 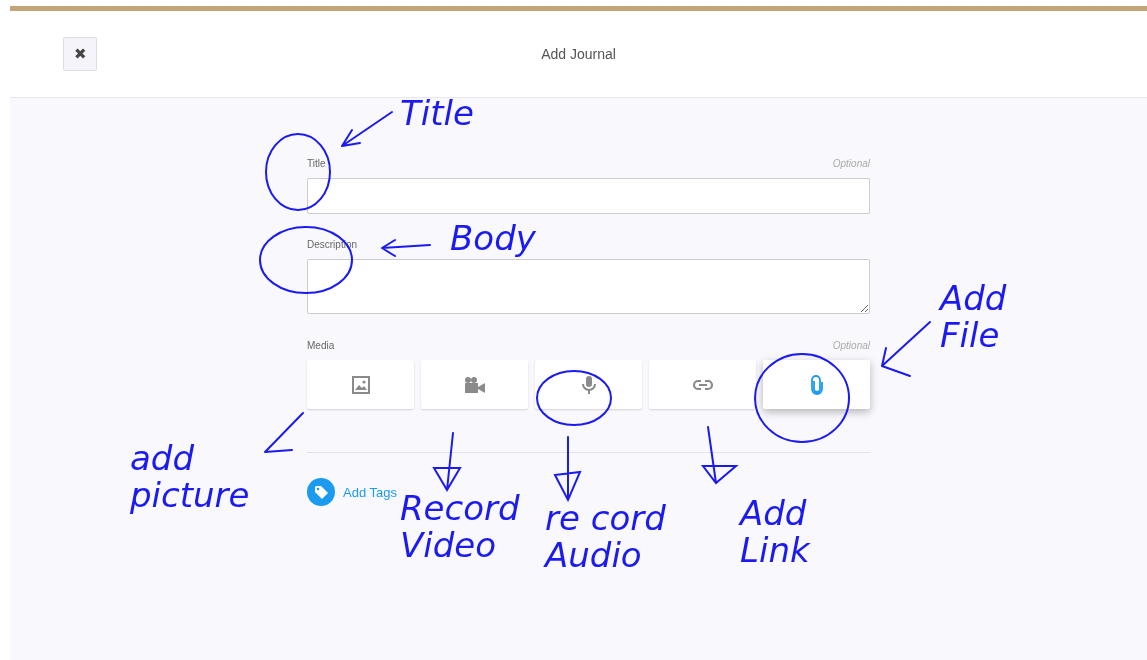 I want to click on handwritten-note: Add File, so click(x=973, y=317).